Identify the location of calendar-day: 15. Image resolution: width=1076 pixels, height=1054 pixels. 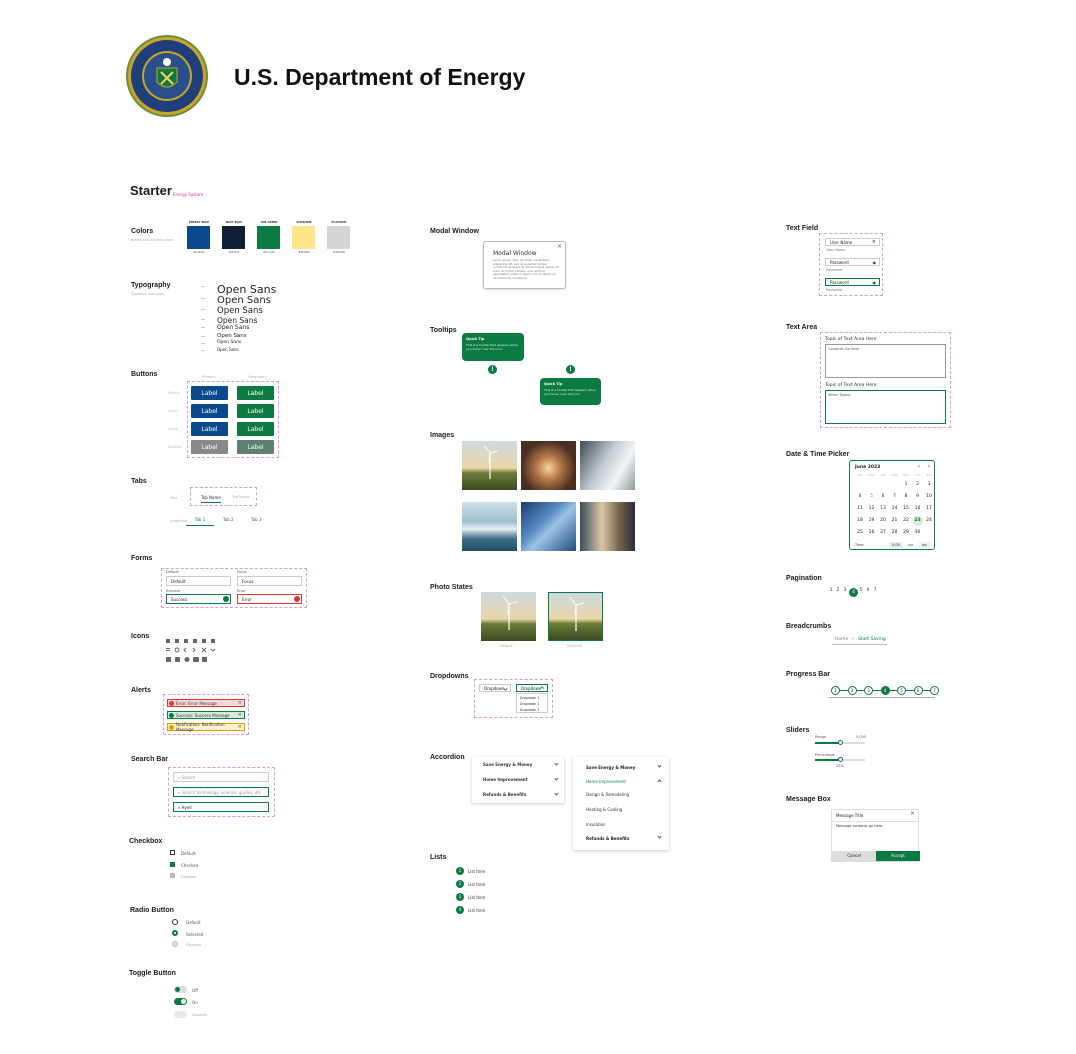
(906, 509).